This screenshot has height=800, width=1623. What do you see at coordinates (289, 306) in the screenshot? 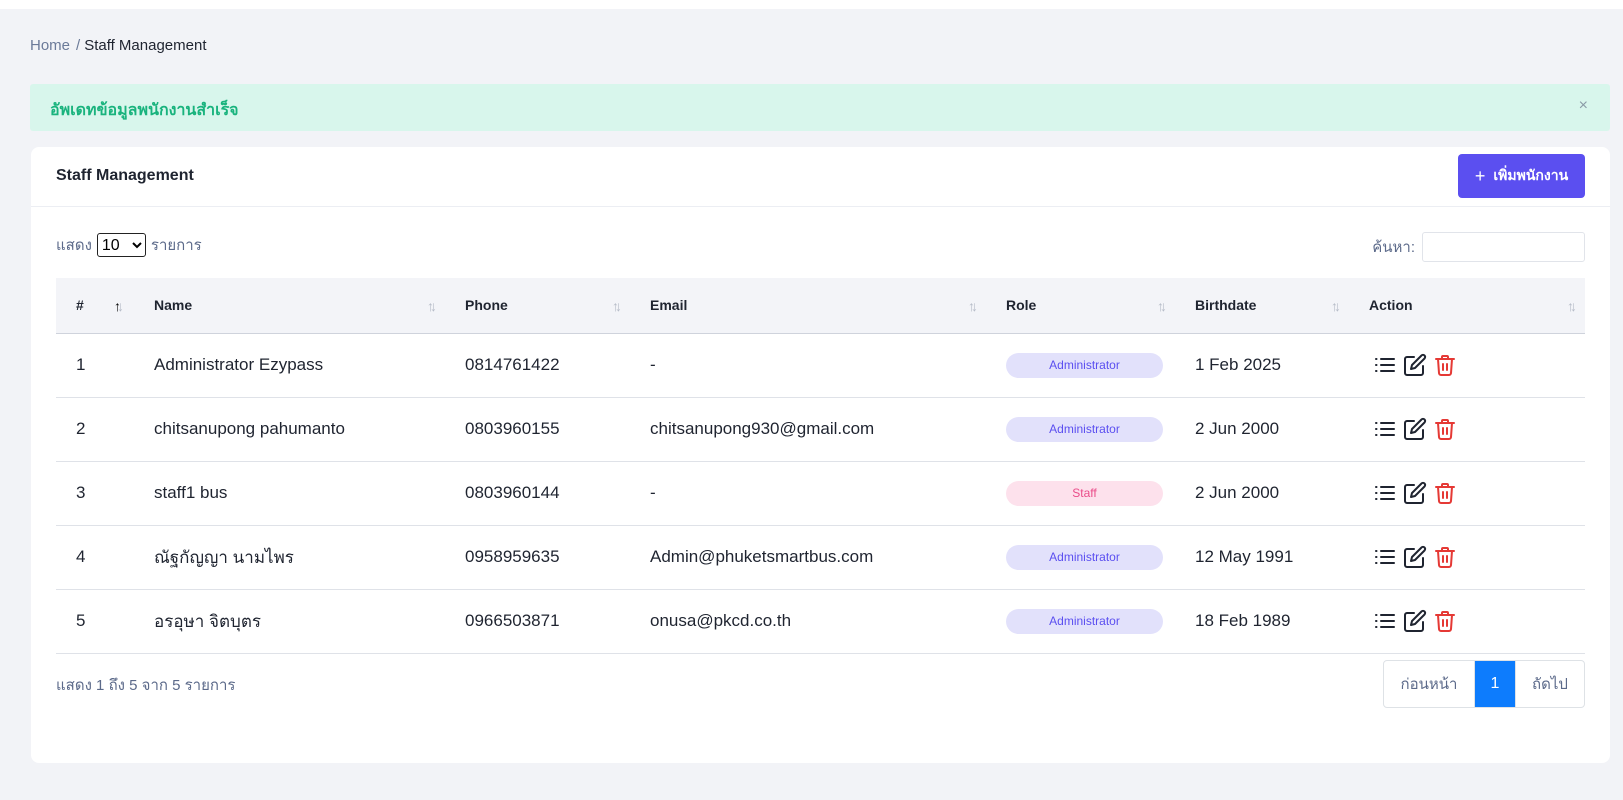
I see `col-header-name: Name ↑↓` at bounding box center [289, 306].